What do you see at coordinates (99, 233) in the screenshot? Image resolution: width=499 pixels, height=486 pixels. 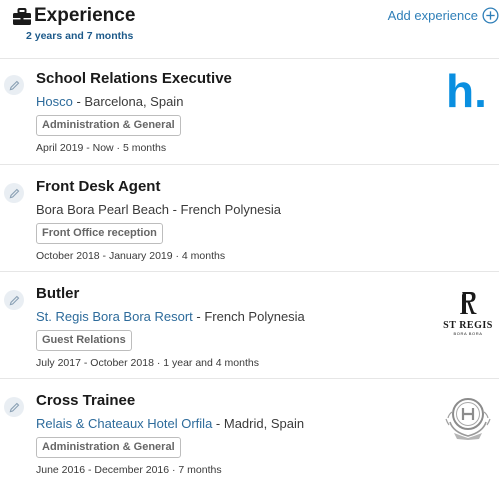 I see `department-tag: Front Office reception` at bounding box center [99, 233].